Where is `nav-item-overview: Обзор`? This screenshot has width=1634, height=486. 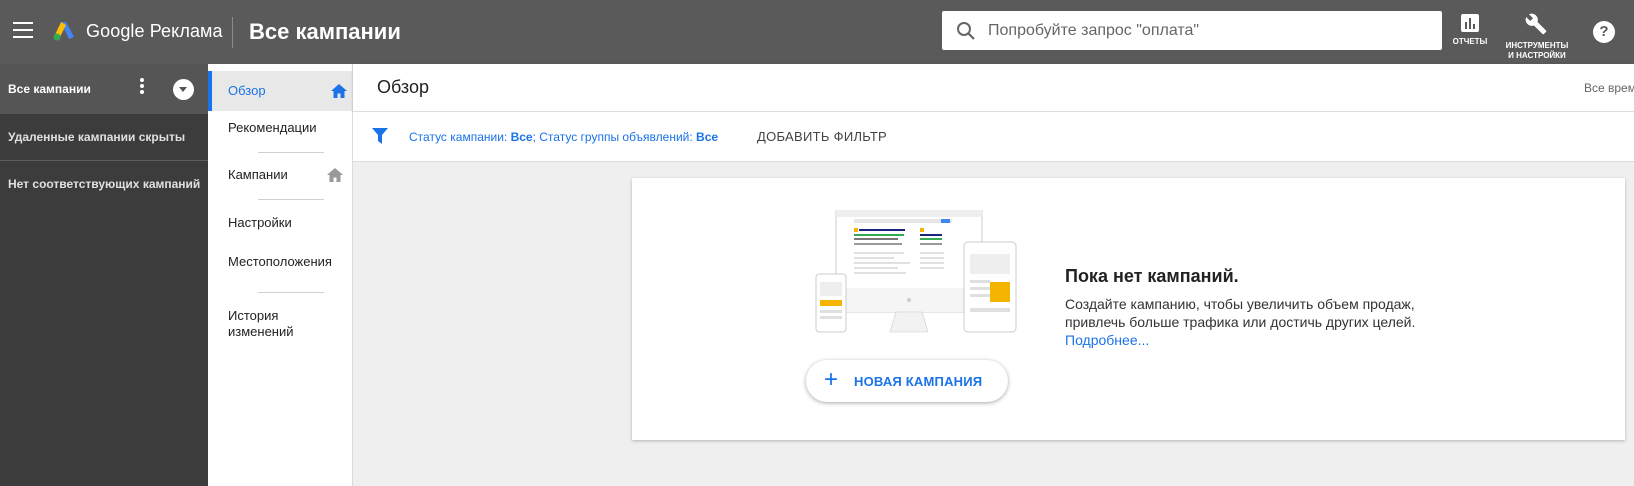
nav-item-overview: Обзор is located at coordinates (280, 91).